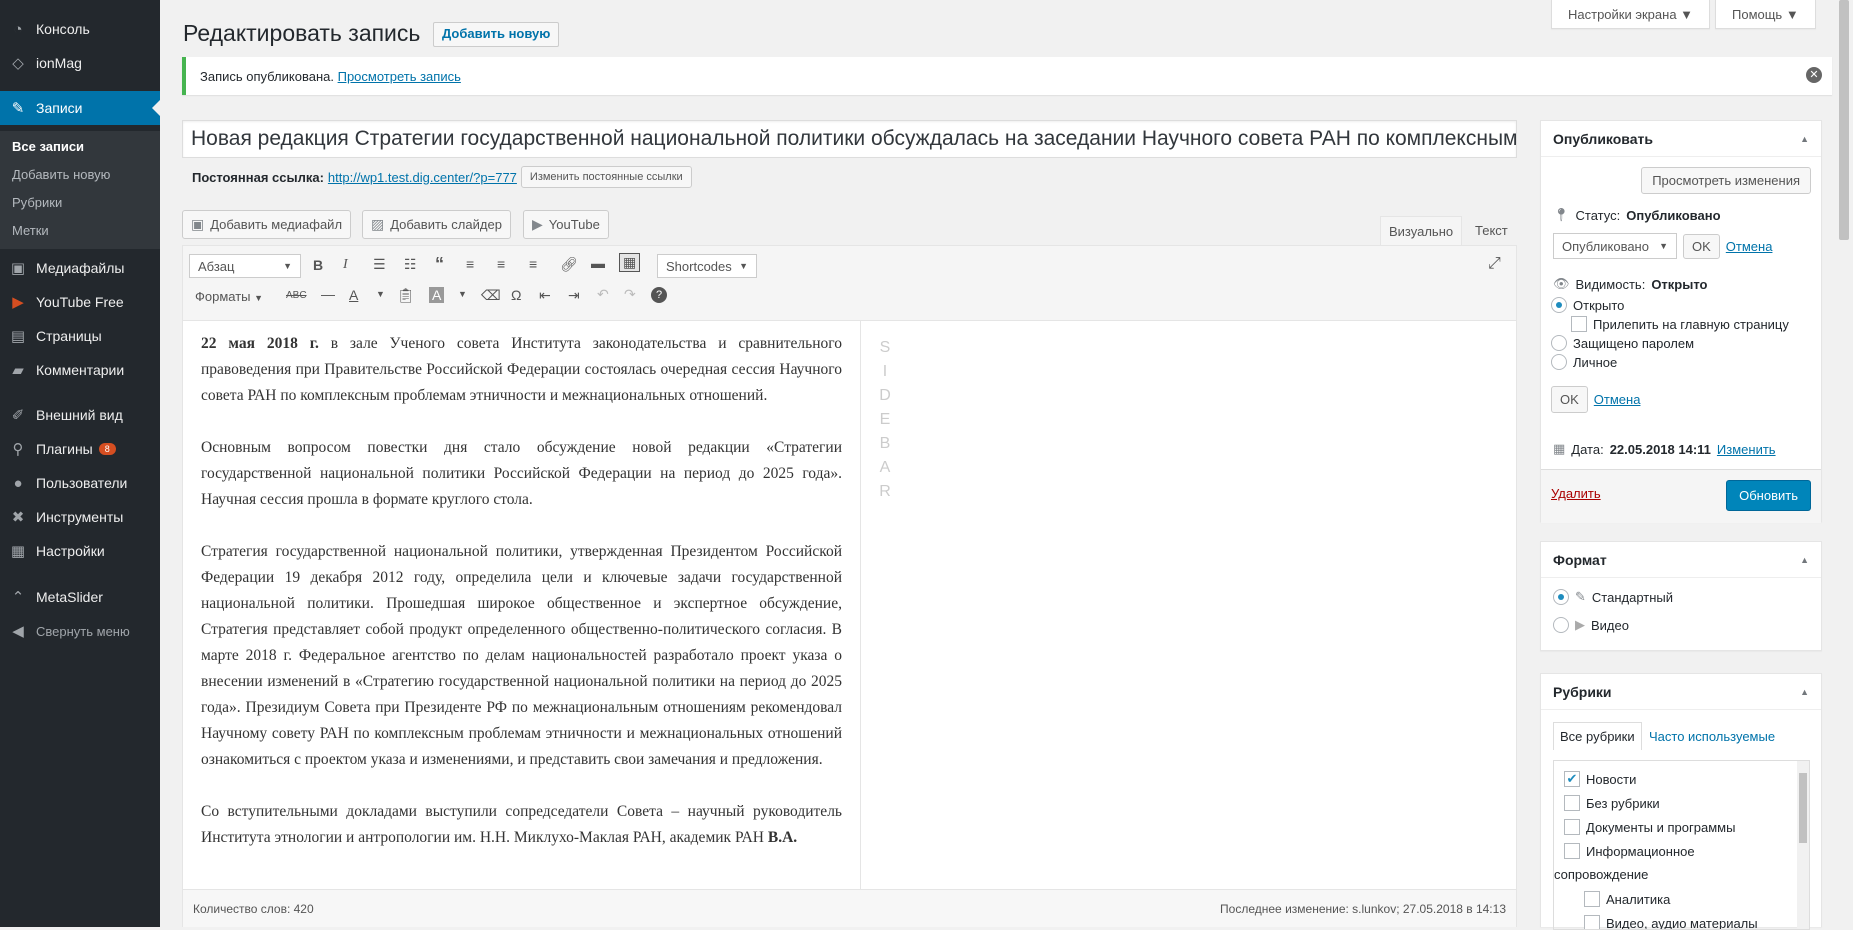  What do you see at coordinates (1615, 246) in the screenshot?
I see `status-select: Опубликовано▼` at bounding box center [1615, 246].